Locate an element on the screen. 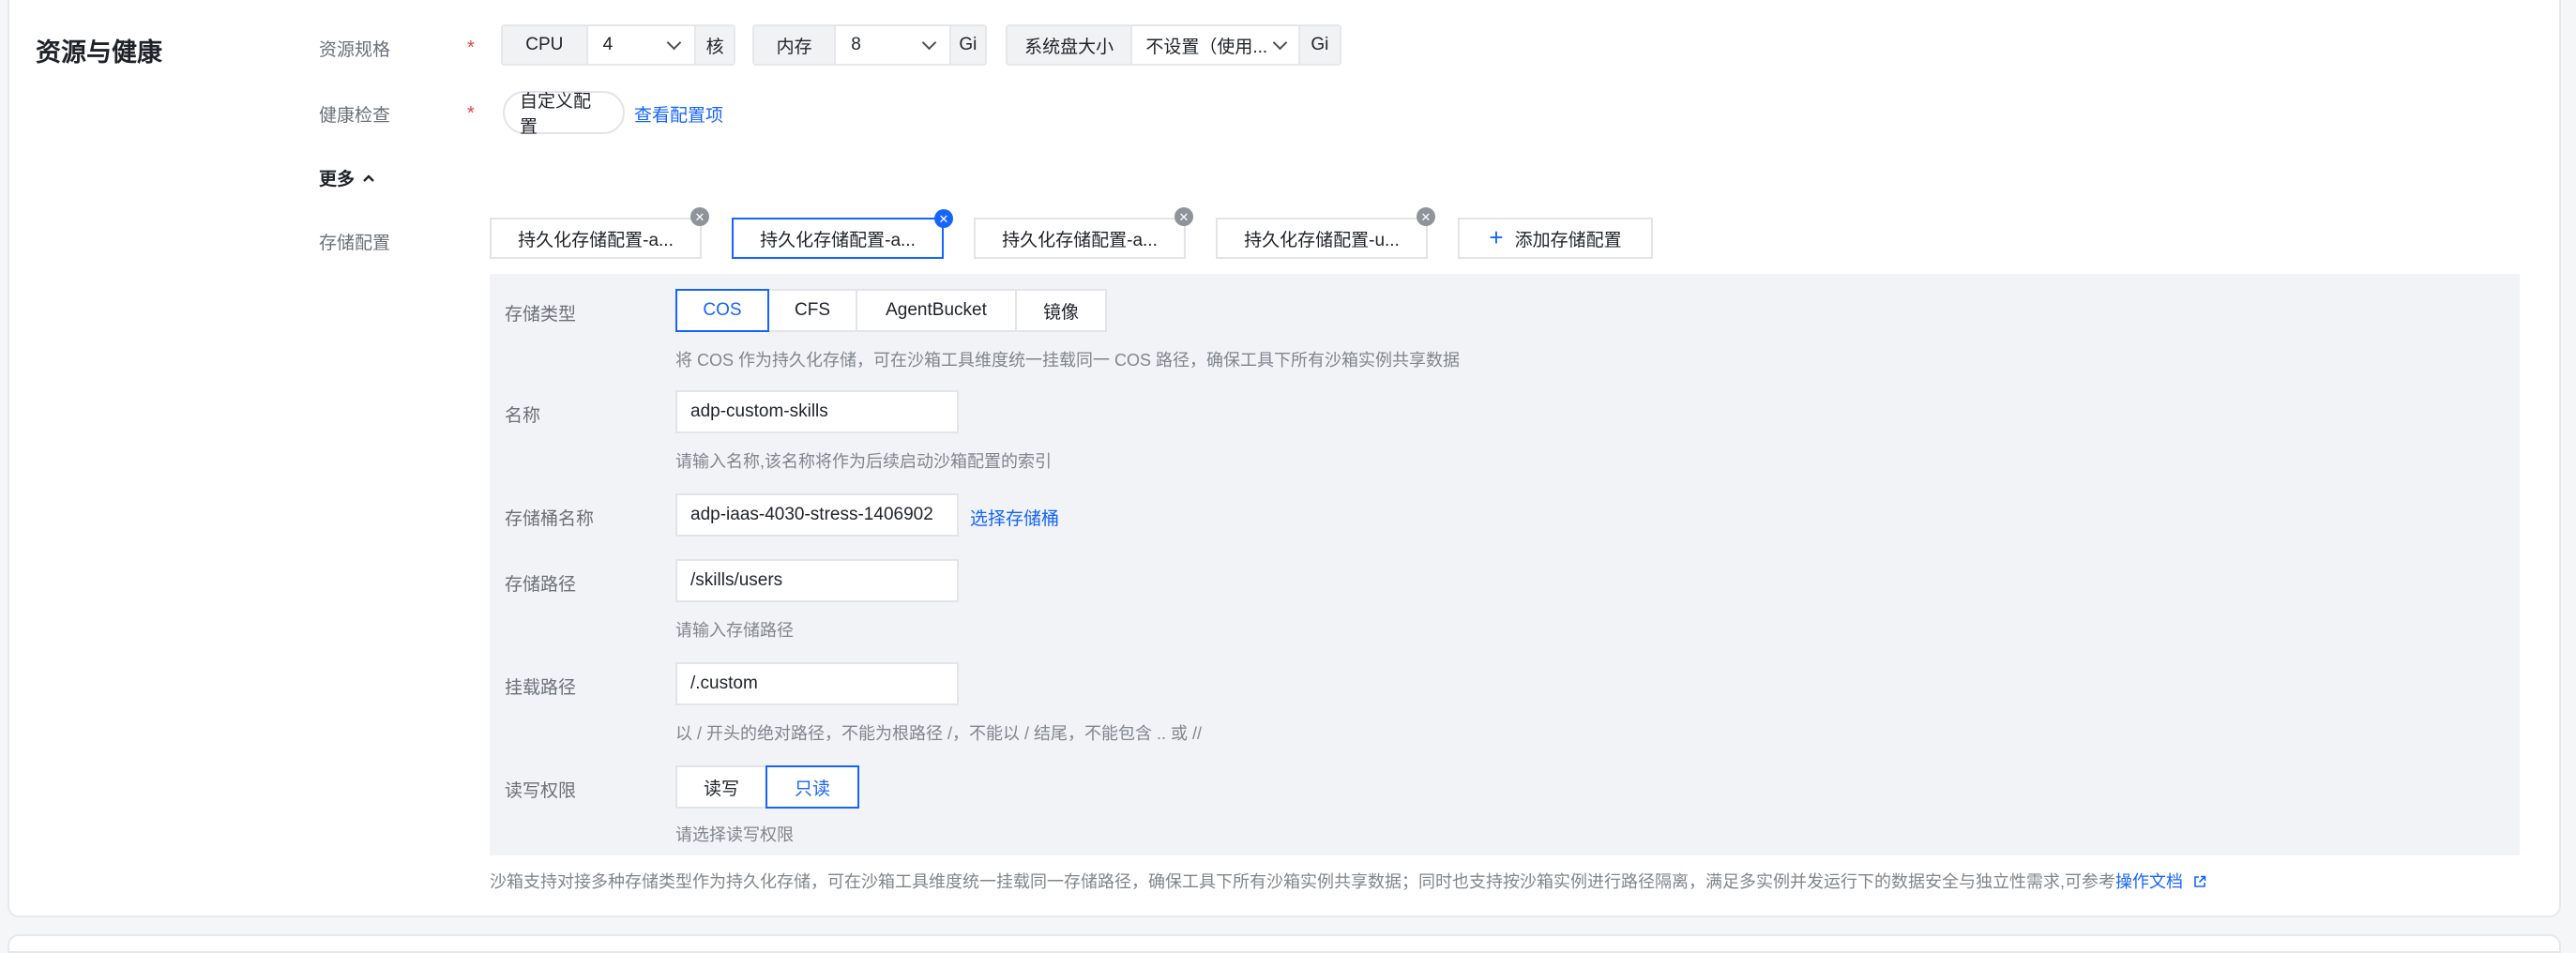 Image resolution: width=2576 pixels, height=953 pixels. memory-select-value: 8 is located at coordinates (856, 44).